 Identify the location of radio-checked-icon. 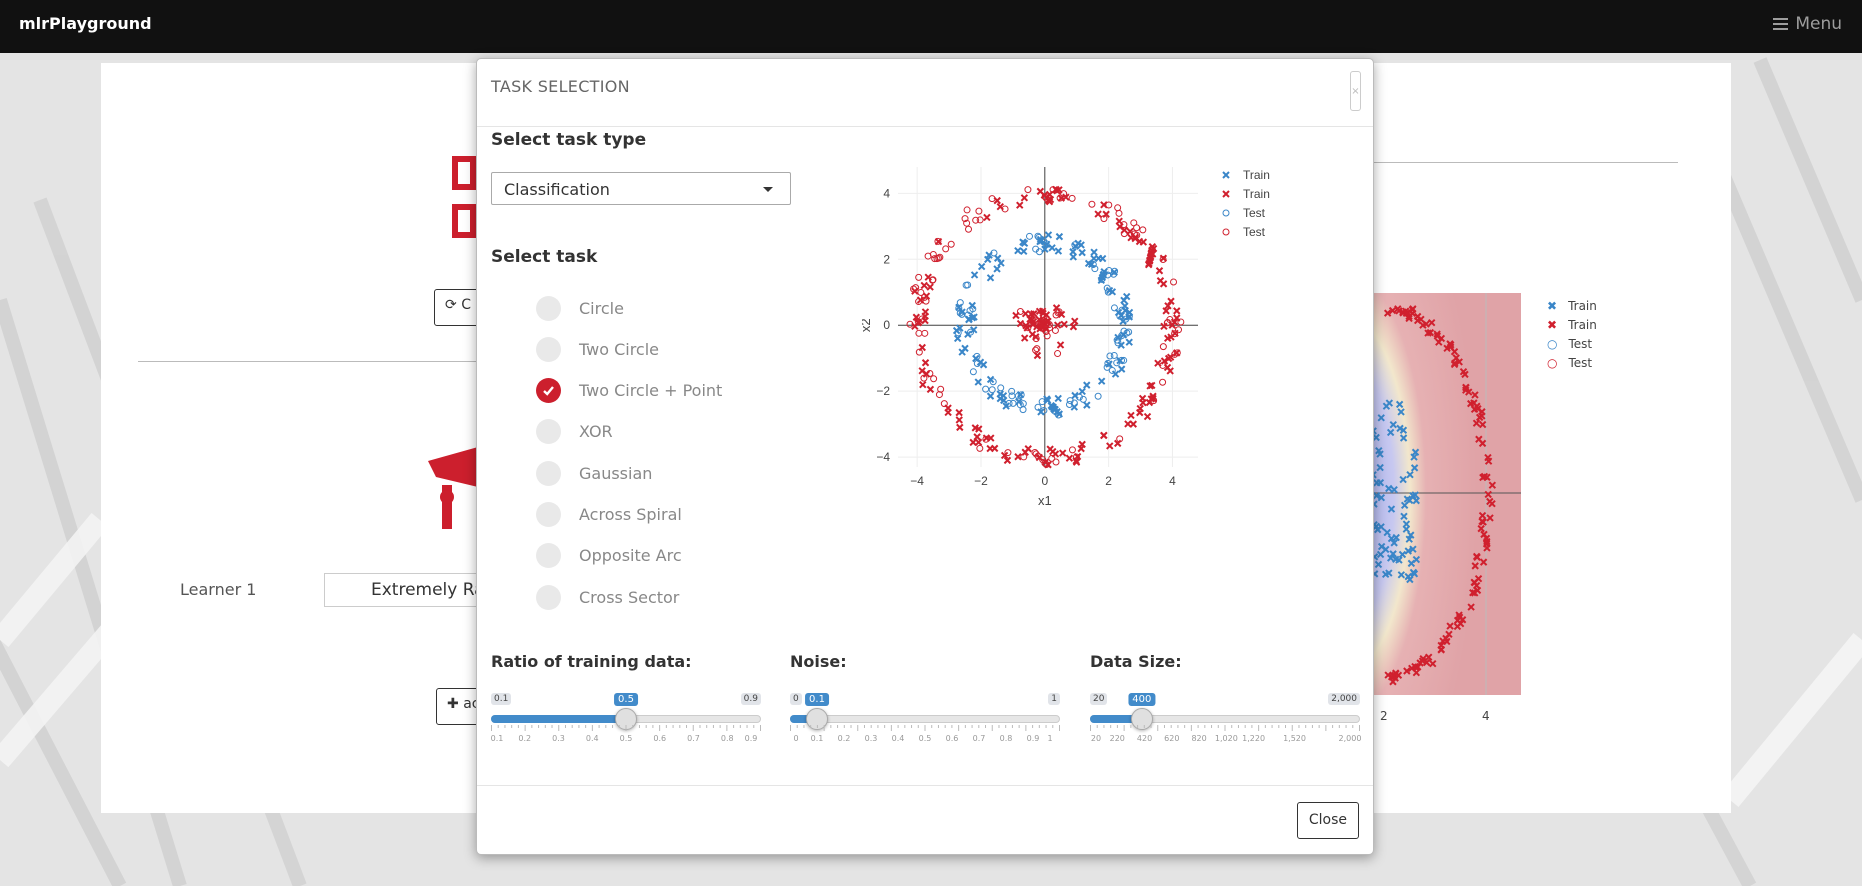
(548, 391).